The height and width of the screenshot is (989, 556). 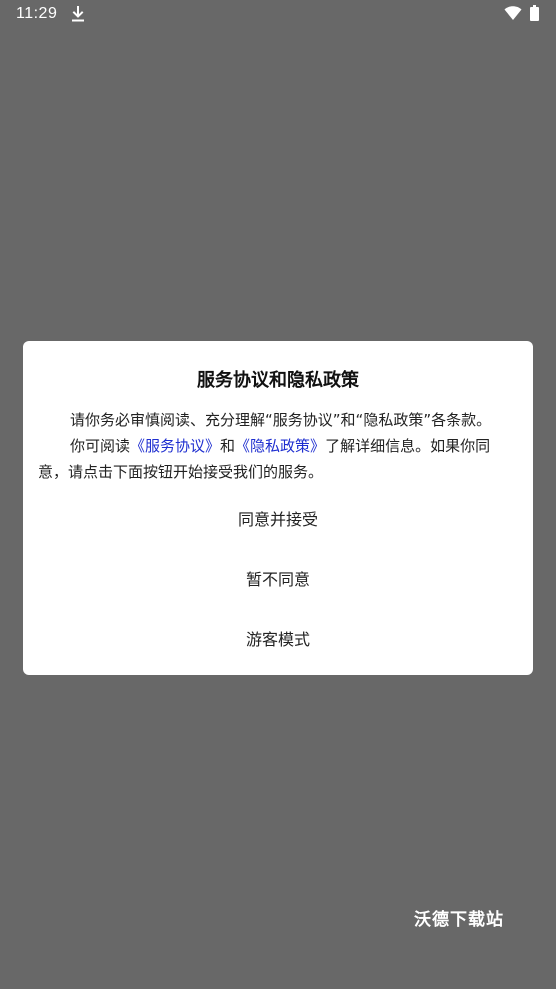 What do you see at coordinates (459, 920) in the screenshot?
I see `watermark: 沃德下载站` at bounding box center [459, 920].